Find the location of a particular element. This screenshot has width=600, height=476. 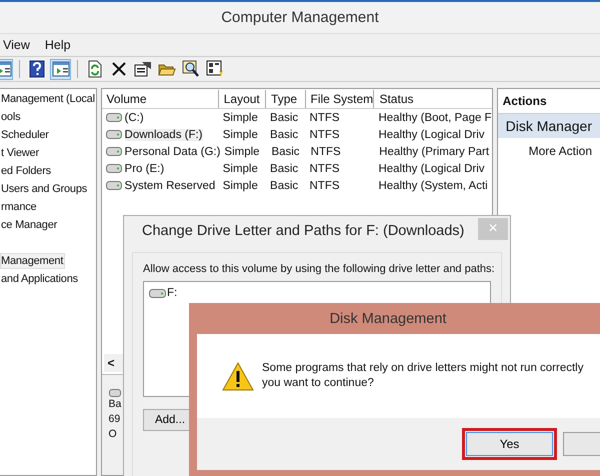

disk-info-text: 69 is located at coordinates (114, 419).